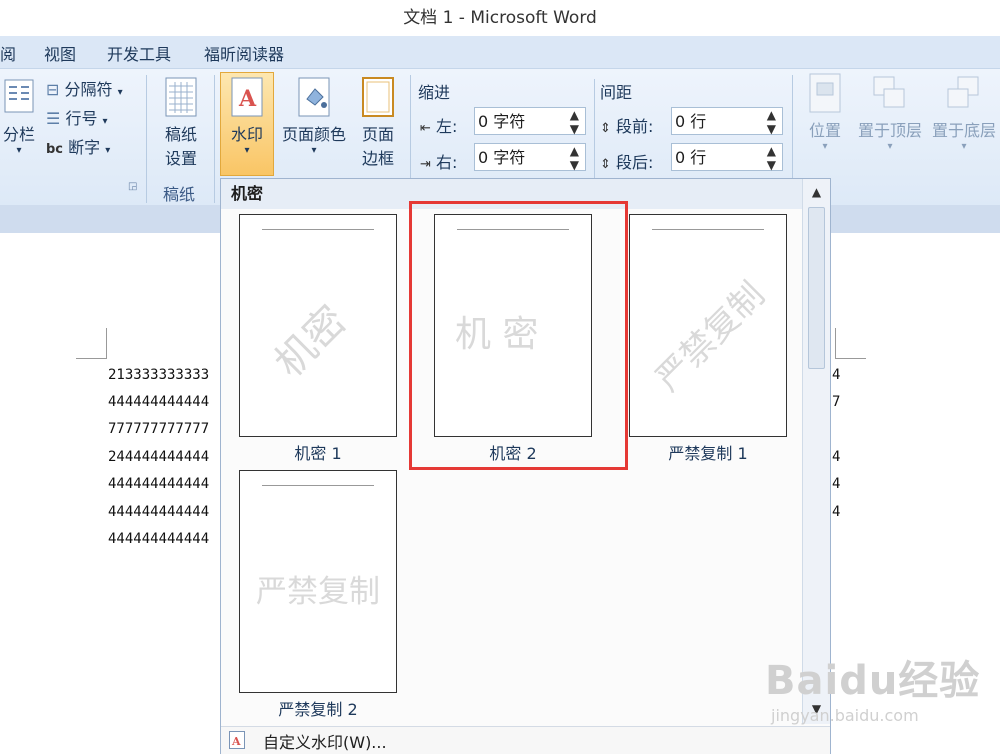  I want to click on manuscript-setup-button: 稿纸 设置, so click(181, 123).